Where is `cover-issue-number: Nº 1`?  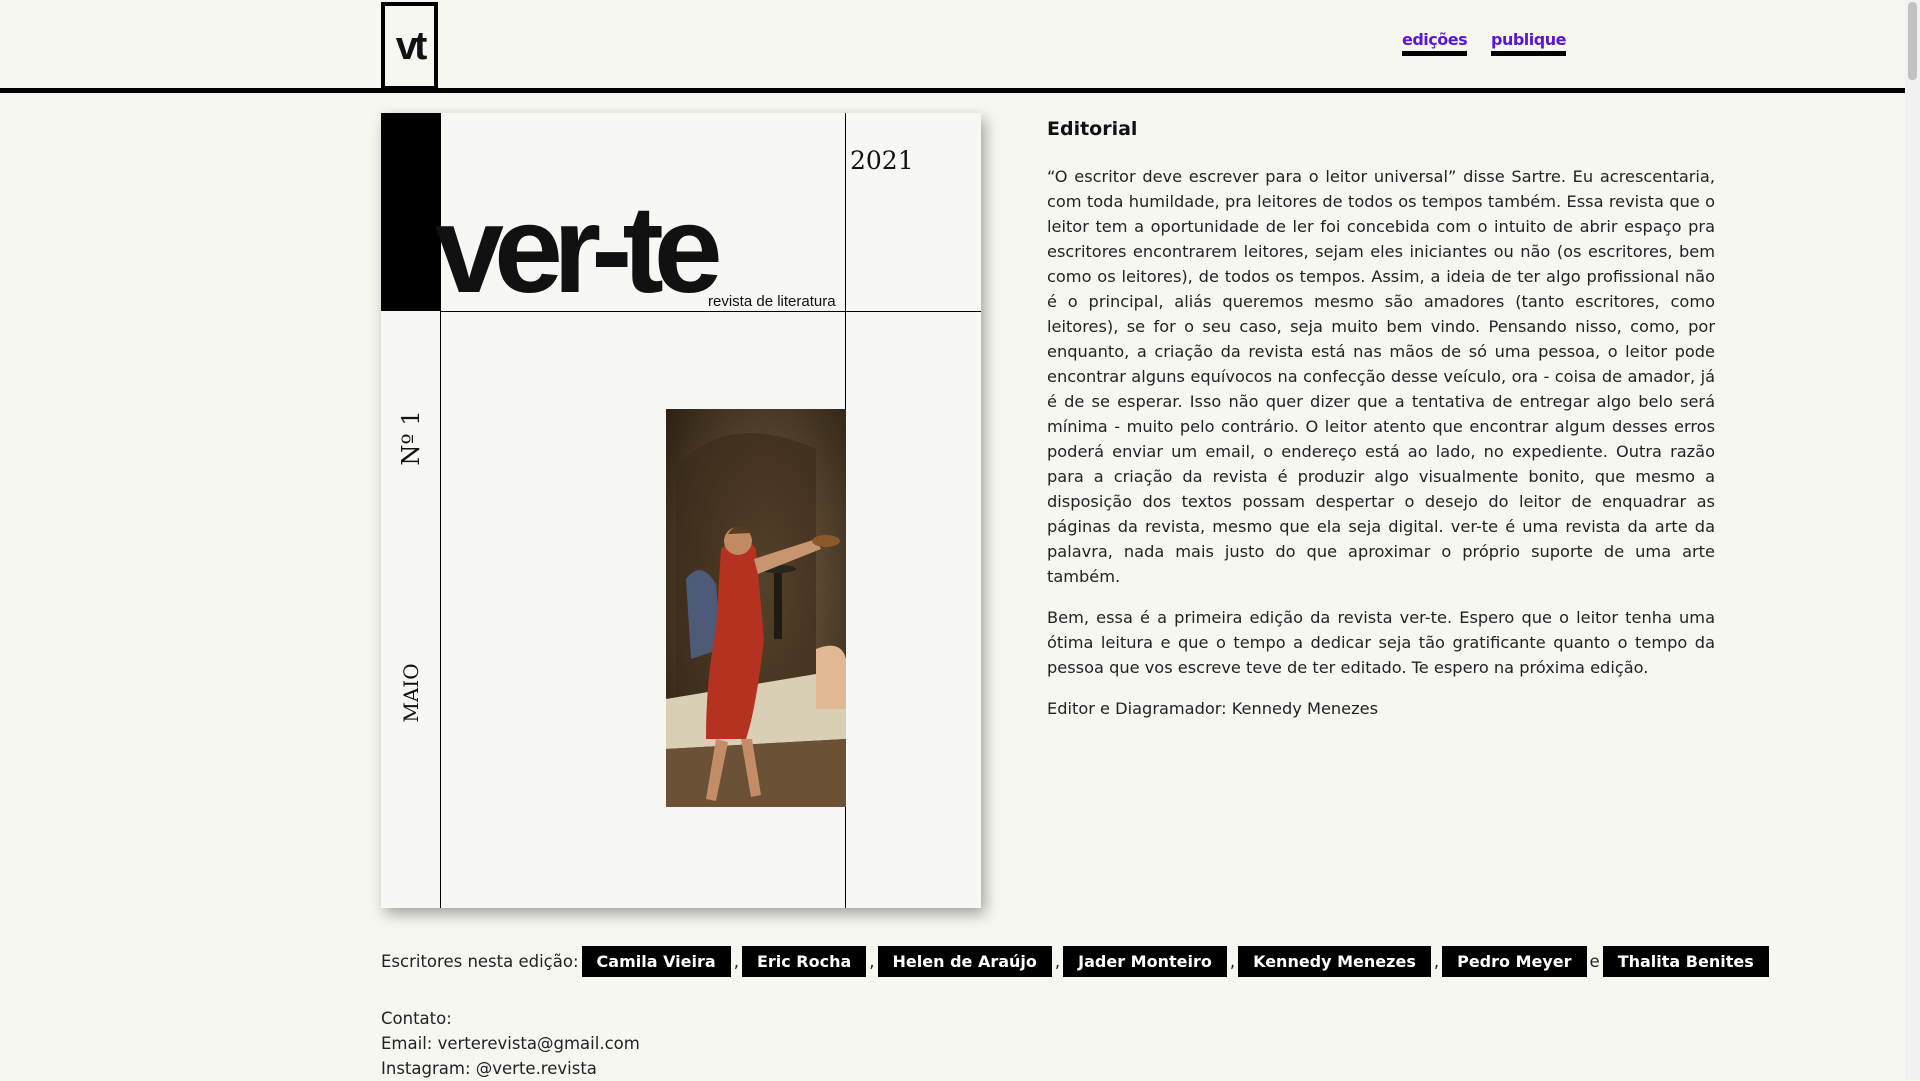
cover-issue-number: Nº 1 is located at coordinates (411, 438).